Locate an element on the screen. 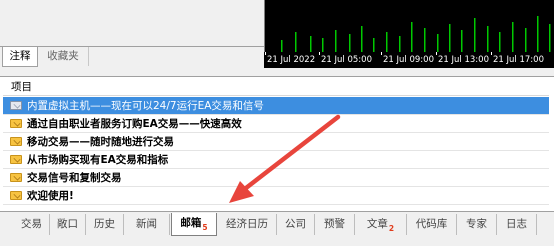 The width and height of the screenshot is (554, 246). articles-count-badge: 2 is located at coordinates (391, 228).